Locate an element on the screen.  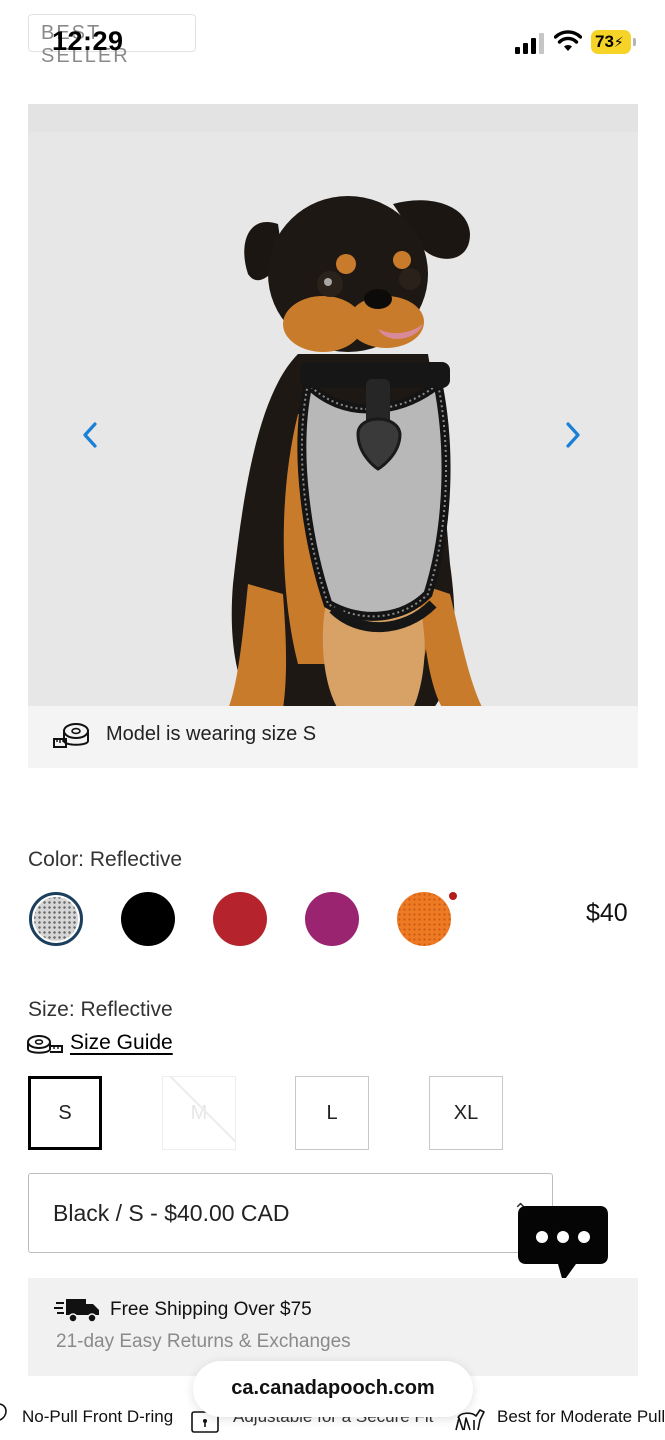
charging-bolt-icon: ⚡ is located at coordinates (618, 42).